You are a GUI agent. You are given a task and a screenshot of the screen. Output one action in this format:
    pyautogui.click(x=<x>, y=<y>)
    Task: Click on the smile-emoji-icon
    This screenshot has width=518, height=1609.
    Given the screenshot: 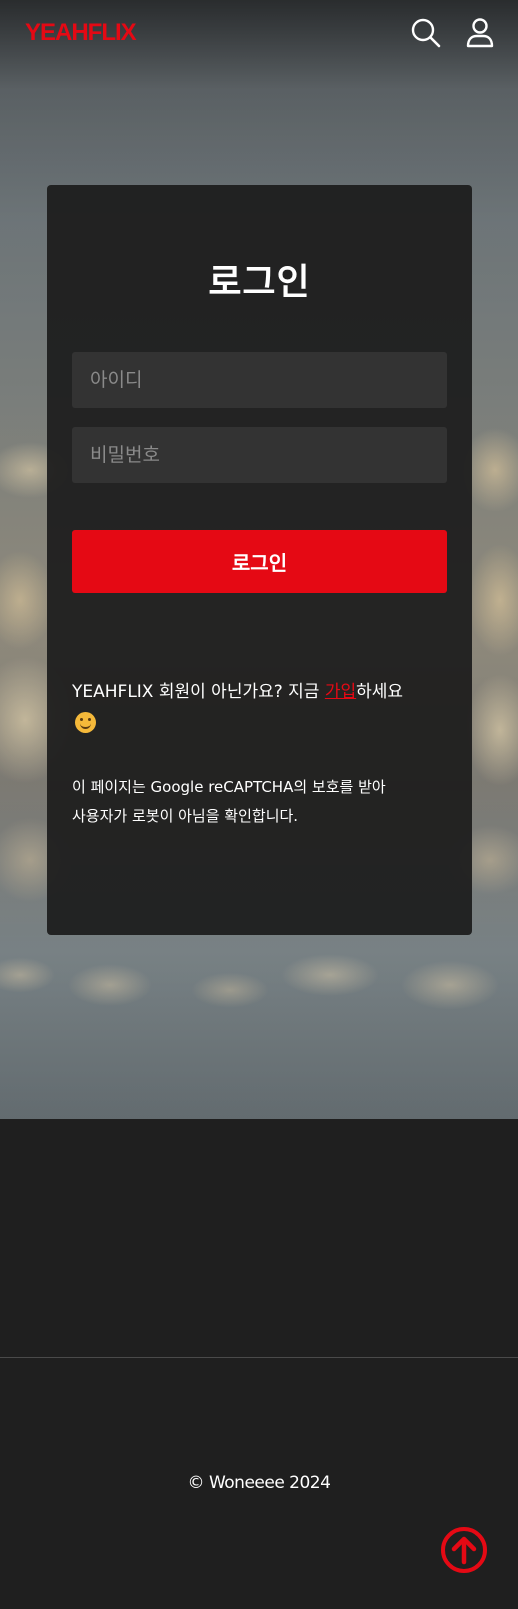 What is the action you would take?
    pyautogui.click(x=85, y=722)
    